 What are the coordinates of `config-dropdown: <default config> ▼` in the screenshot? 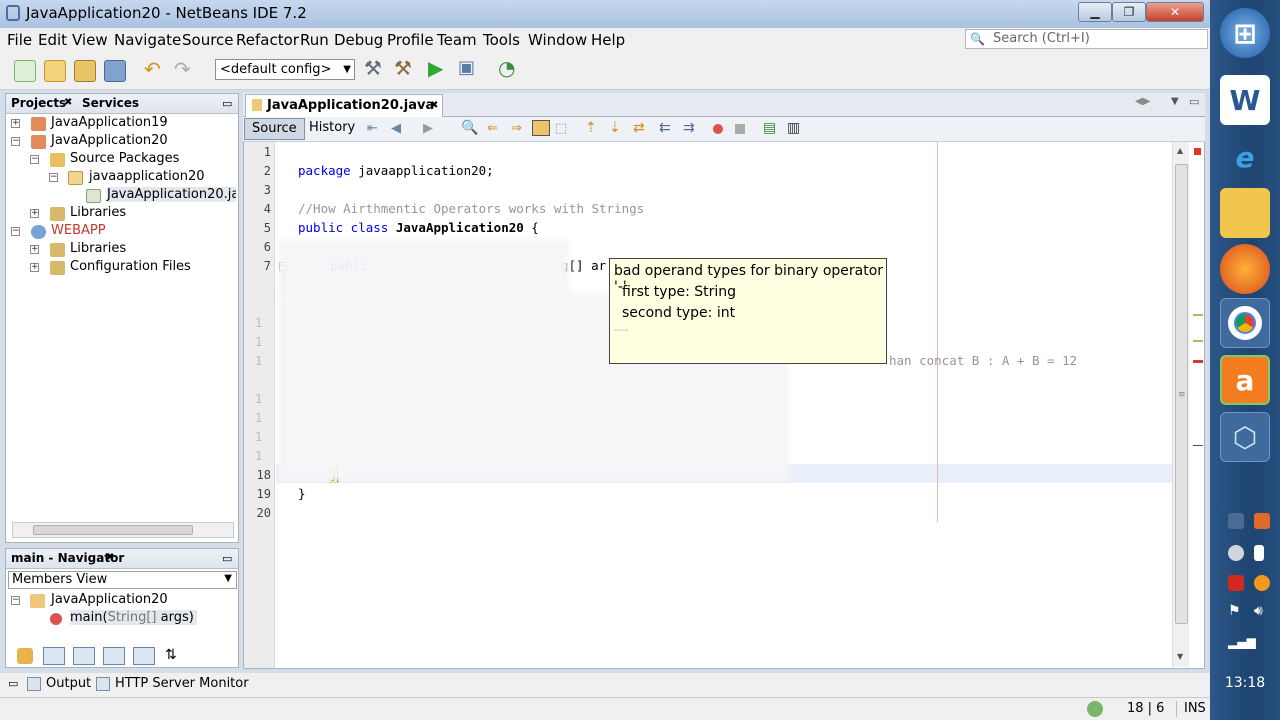 It's located at (285, 69).